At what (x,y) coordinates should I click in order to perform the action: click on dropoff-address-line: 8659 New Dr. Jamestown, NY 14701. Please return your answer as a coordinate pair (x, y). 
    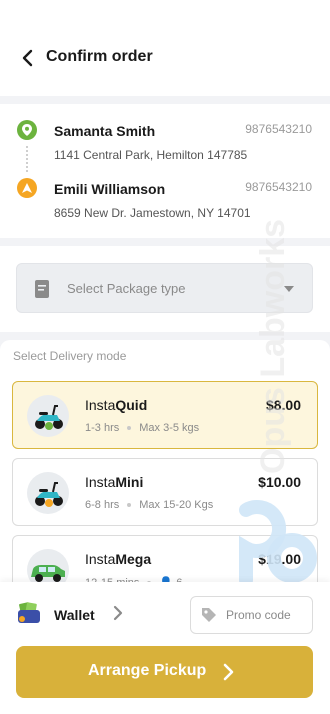
    Looking at the image, I should click on (152, 213).